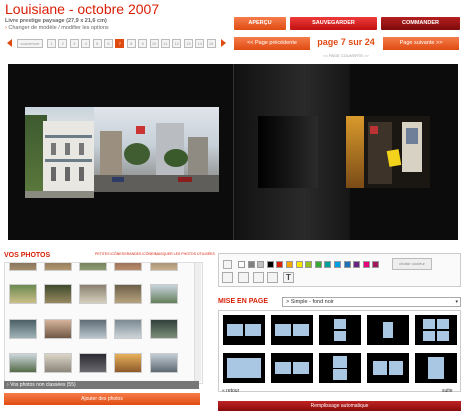 Image resolution: width=465 pixels, height=418 pixels. What do you see at coordinates (227, 264) in the screenshot?
I see `pencil-icon` at bounding box center [227, 264].